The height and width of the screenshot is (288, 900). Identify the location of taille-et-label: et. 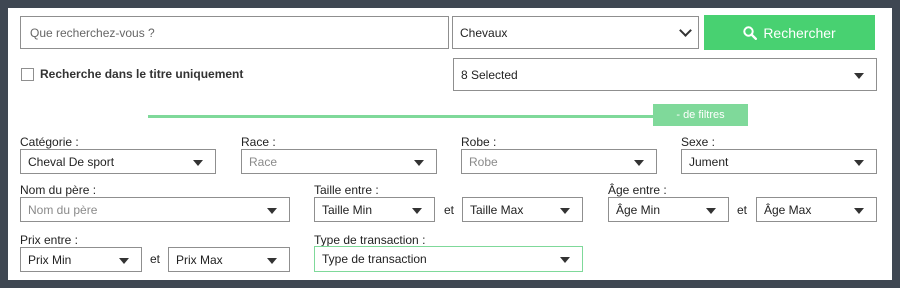
(449, 210).